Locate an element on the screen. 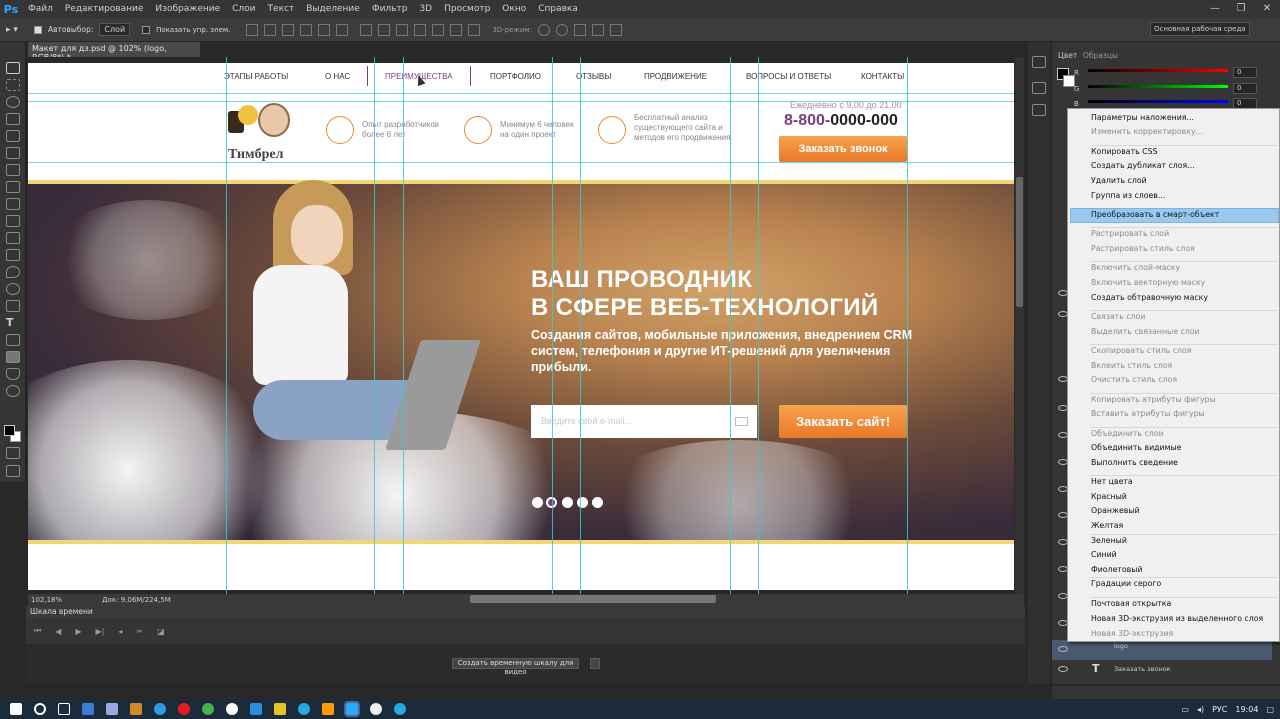 Image resolution: width=1280 pixels, height=719 pixels. menu-layers: Слои is located at coordinates (243, 9).